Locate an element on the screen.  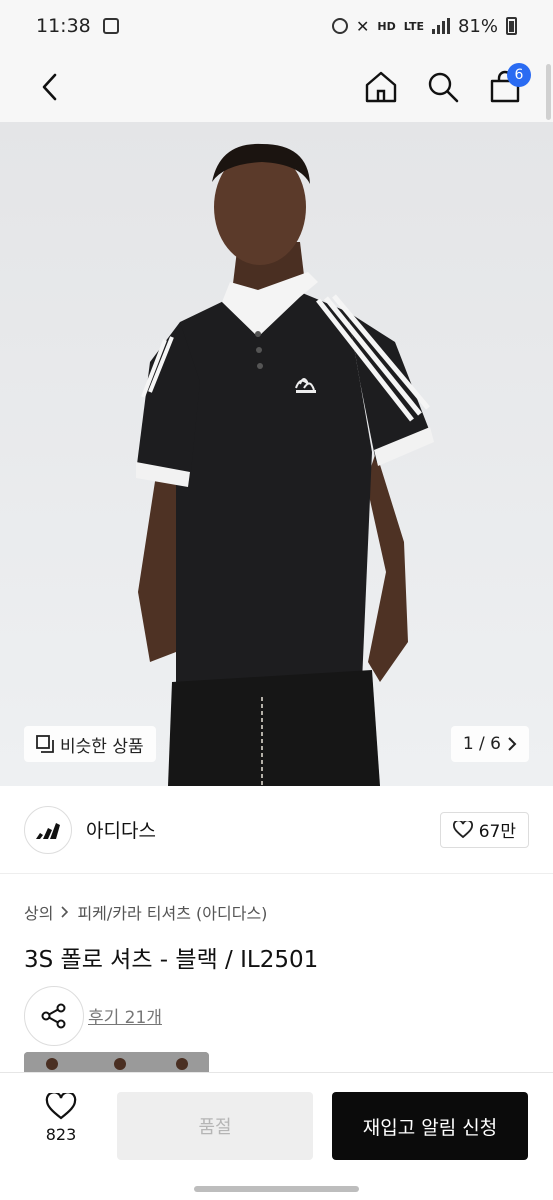
mute-icon: ✕ is located at coordinates (363, 26).